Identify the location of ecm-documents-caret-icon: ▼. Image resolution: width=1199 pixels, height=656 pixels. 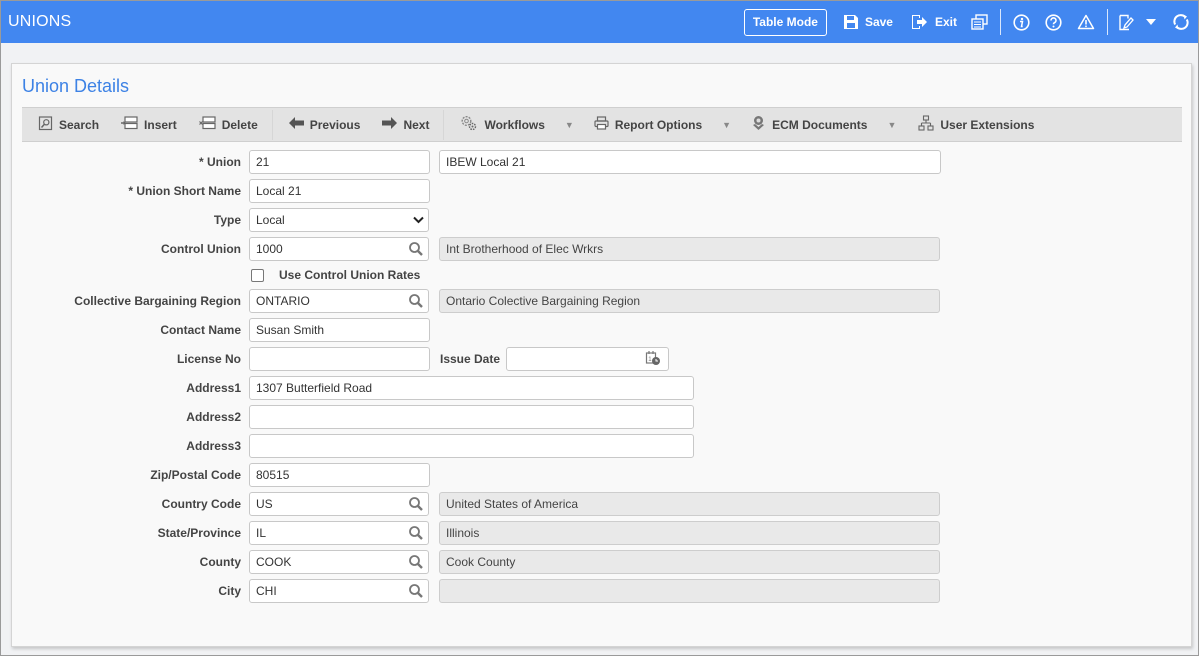
(891, 125).